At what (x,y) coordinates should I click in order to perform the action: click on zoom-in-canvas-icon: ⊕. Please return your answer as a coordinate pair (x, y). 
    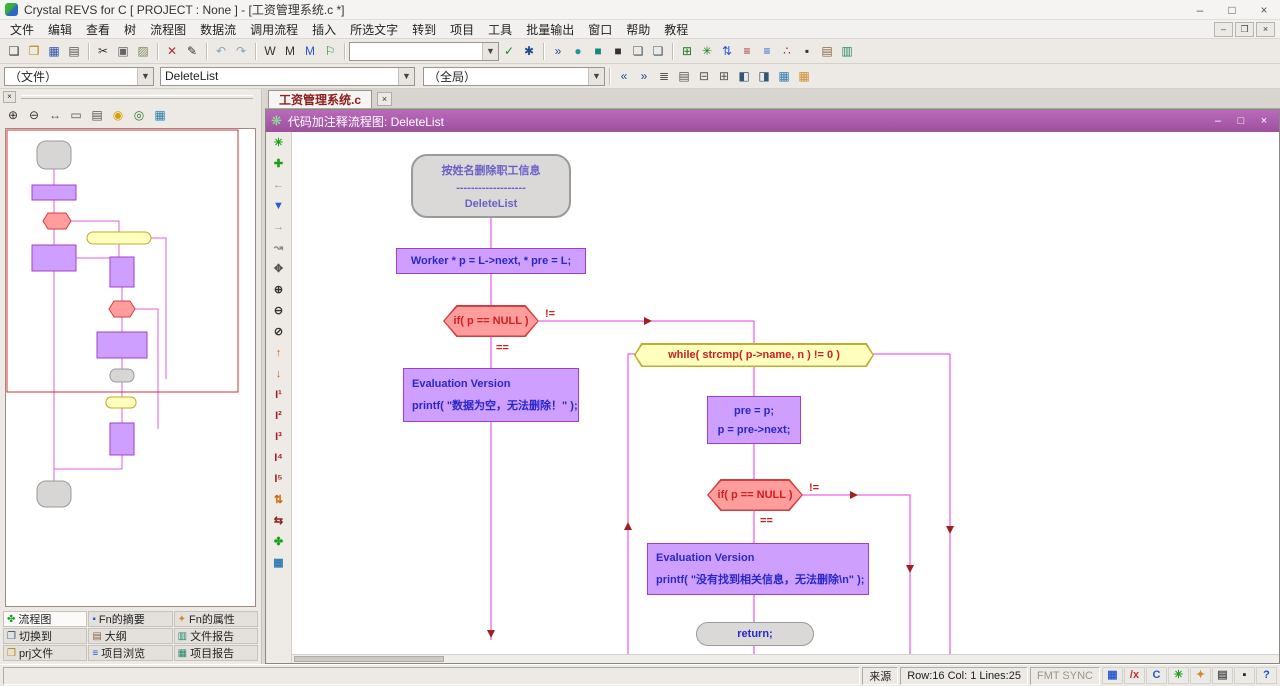
    Looking at the image, I should click on (278, 290).